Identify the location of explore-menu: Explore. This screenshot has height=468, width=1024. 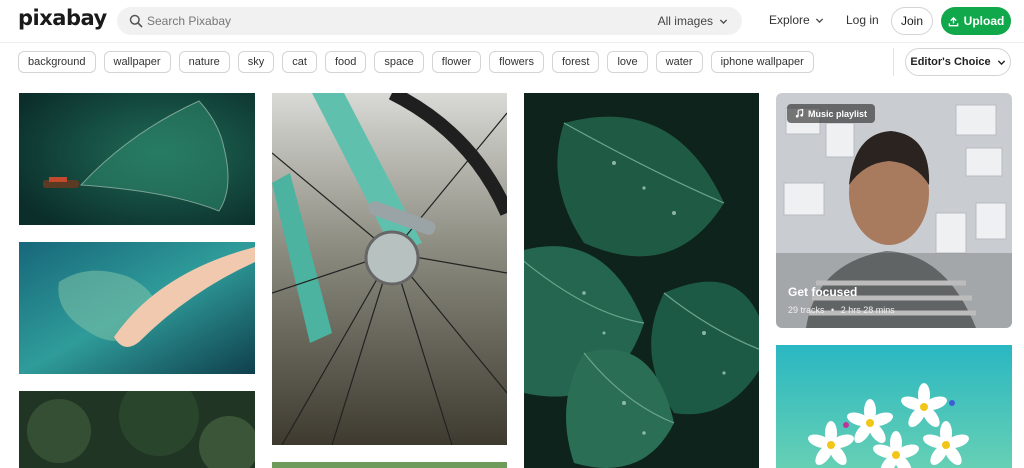
(796, 20).